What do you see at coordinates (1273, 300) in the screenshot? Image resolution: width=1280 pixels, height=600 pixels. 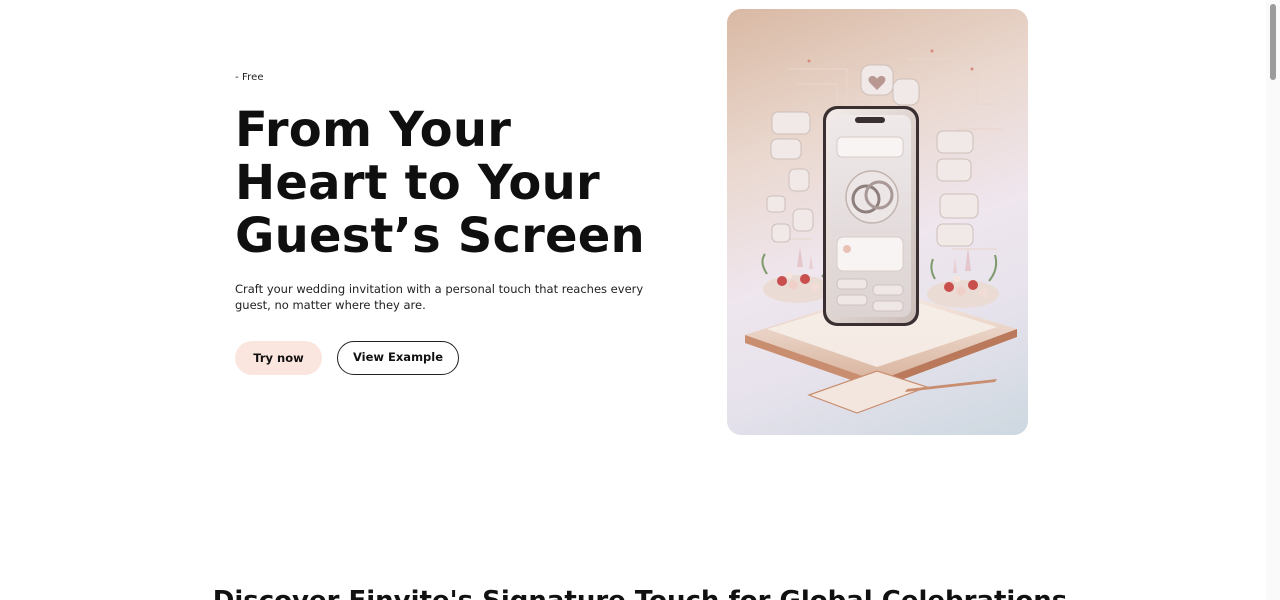 I see `page-scrollbar` at bounding box center [1273, 300].